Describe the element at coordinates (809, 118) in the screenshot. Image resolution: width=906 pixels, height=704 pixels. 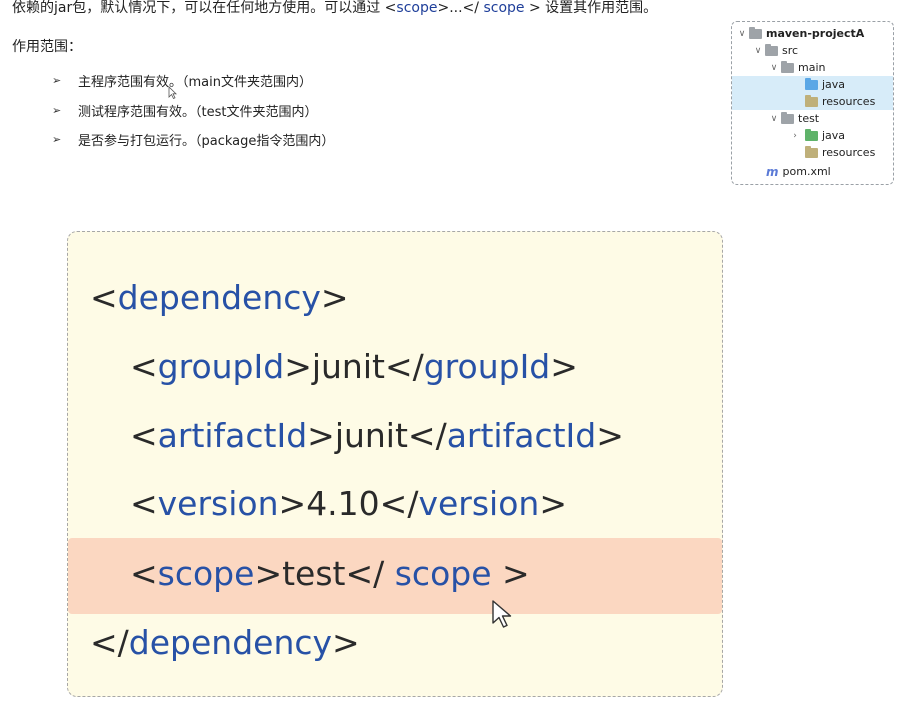
I see `tree-node-label: test` at that location.